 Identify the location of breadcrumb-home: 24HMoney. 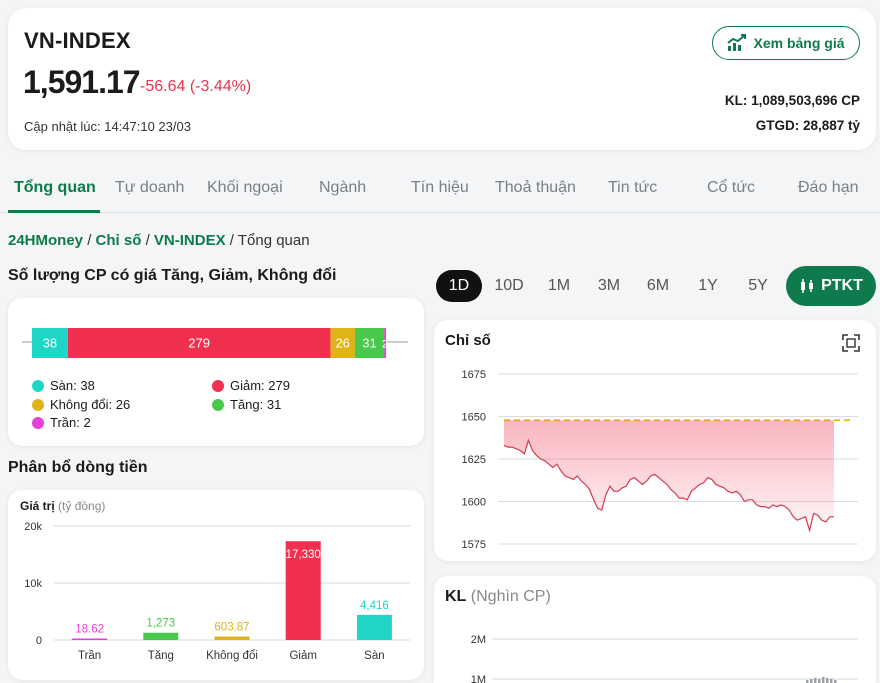
(45, 240).